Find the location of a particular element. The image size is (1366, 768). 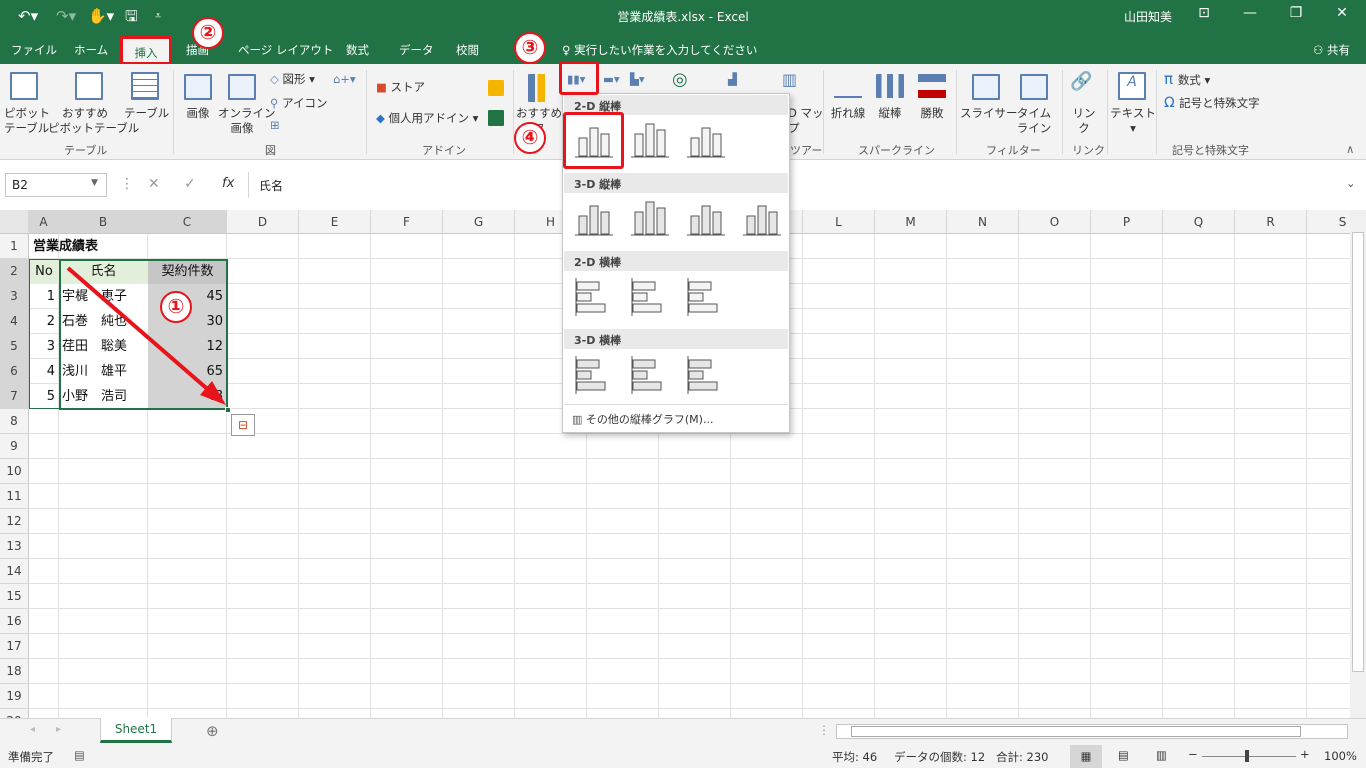

column-header-f: F is located at coordinates (407, 222).